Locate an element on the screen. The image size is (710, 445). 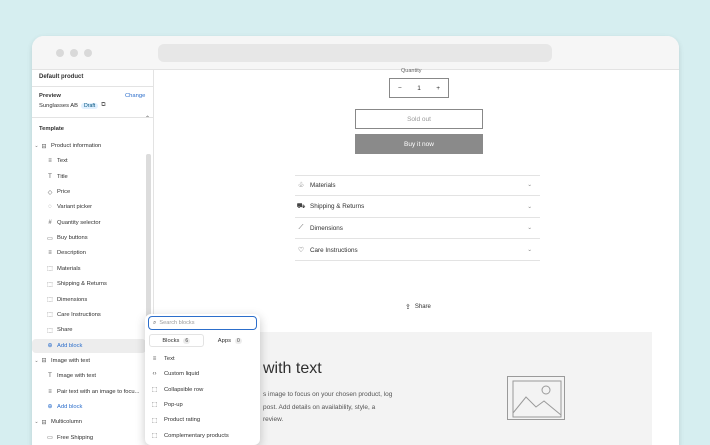
sidebar-block: ⬚ Materials is located at coordinates (89, 269).